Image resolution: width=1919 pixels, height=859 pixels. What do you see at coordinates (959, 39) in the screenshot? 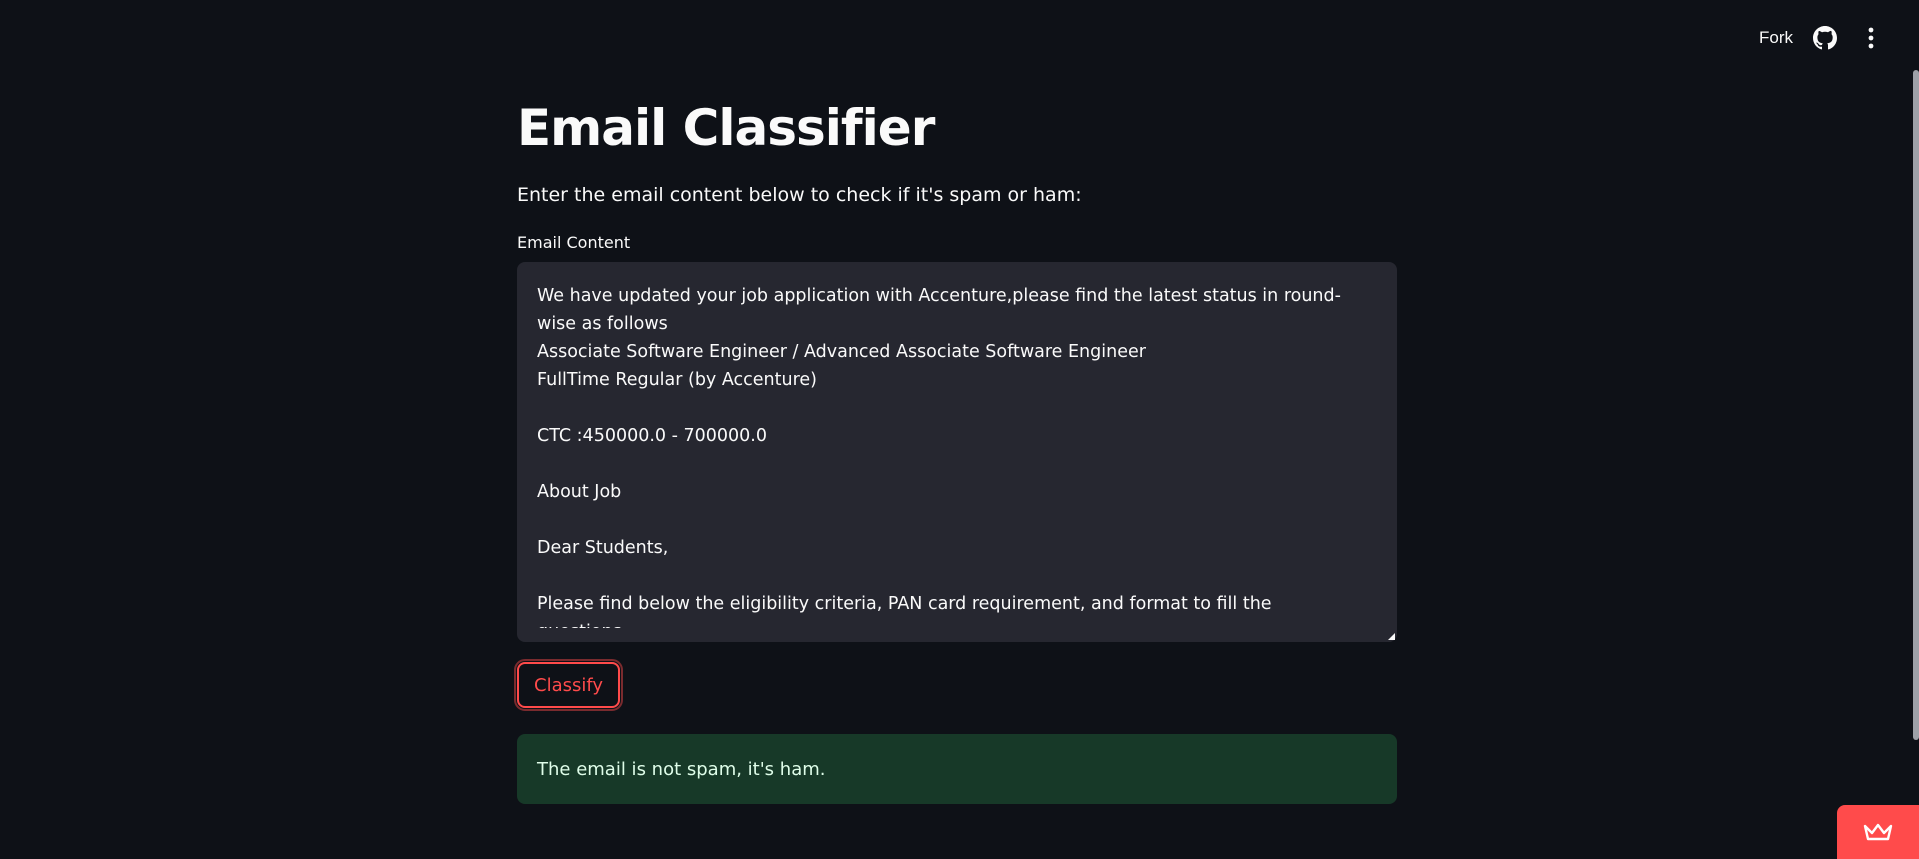
I see `app-header: Fork` at bounding box center [959, 39].